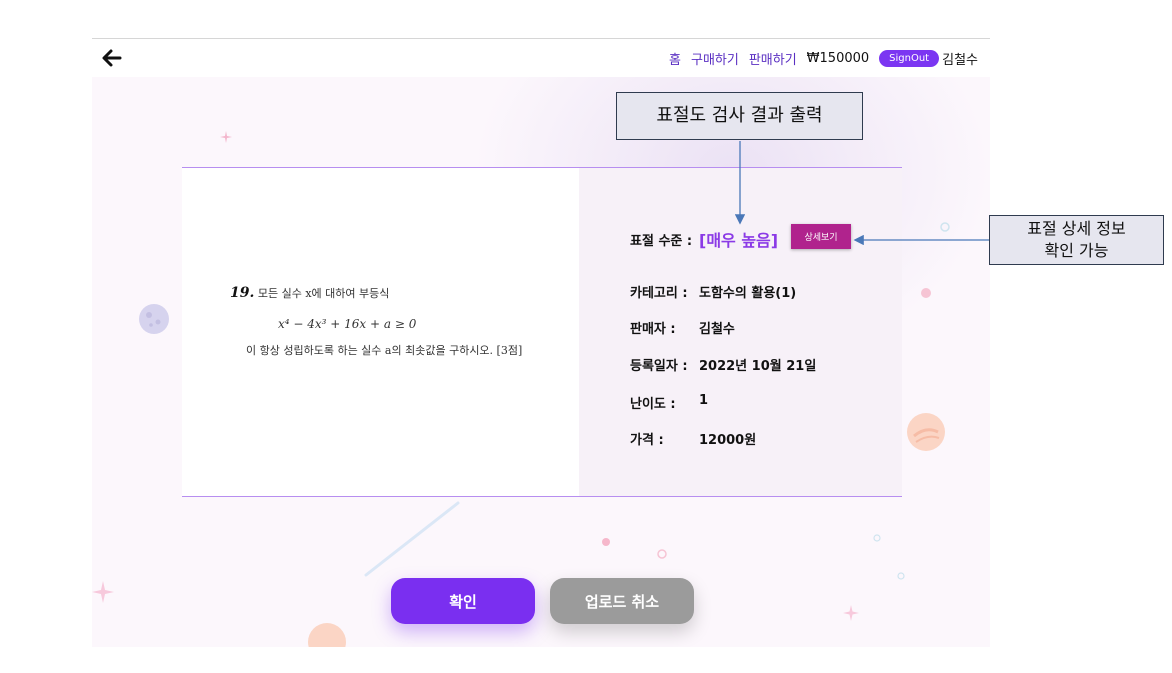  What do you see at coordinates (748, 293) in the screenshot?
I see `category-value: 도함수의 활용(1)` at bounding box center [748, 293].